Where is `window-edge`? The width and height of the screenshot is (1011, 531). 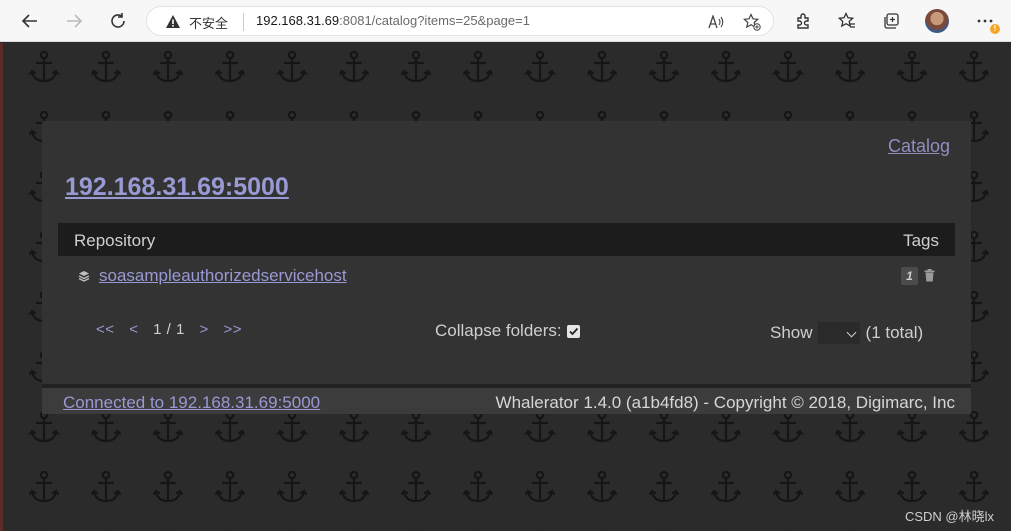
window-edge is located at coordinates (1, 287).